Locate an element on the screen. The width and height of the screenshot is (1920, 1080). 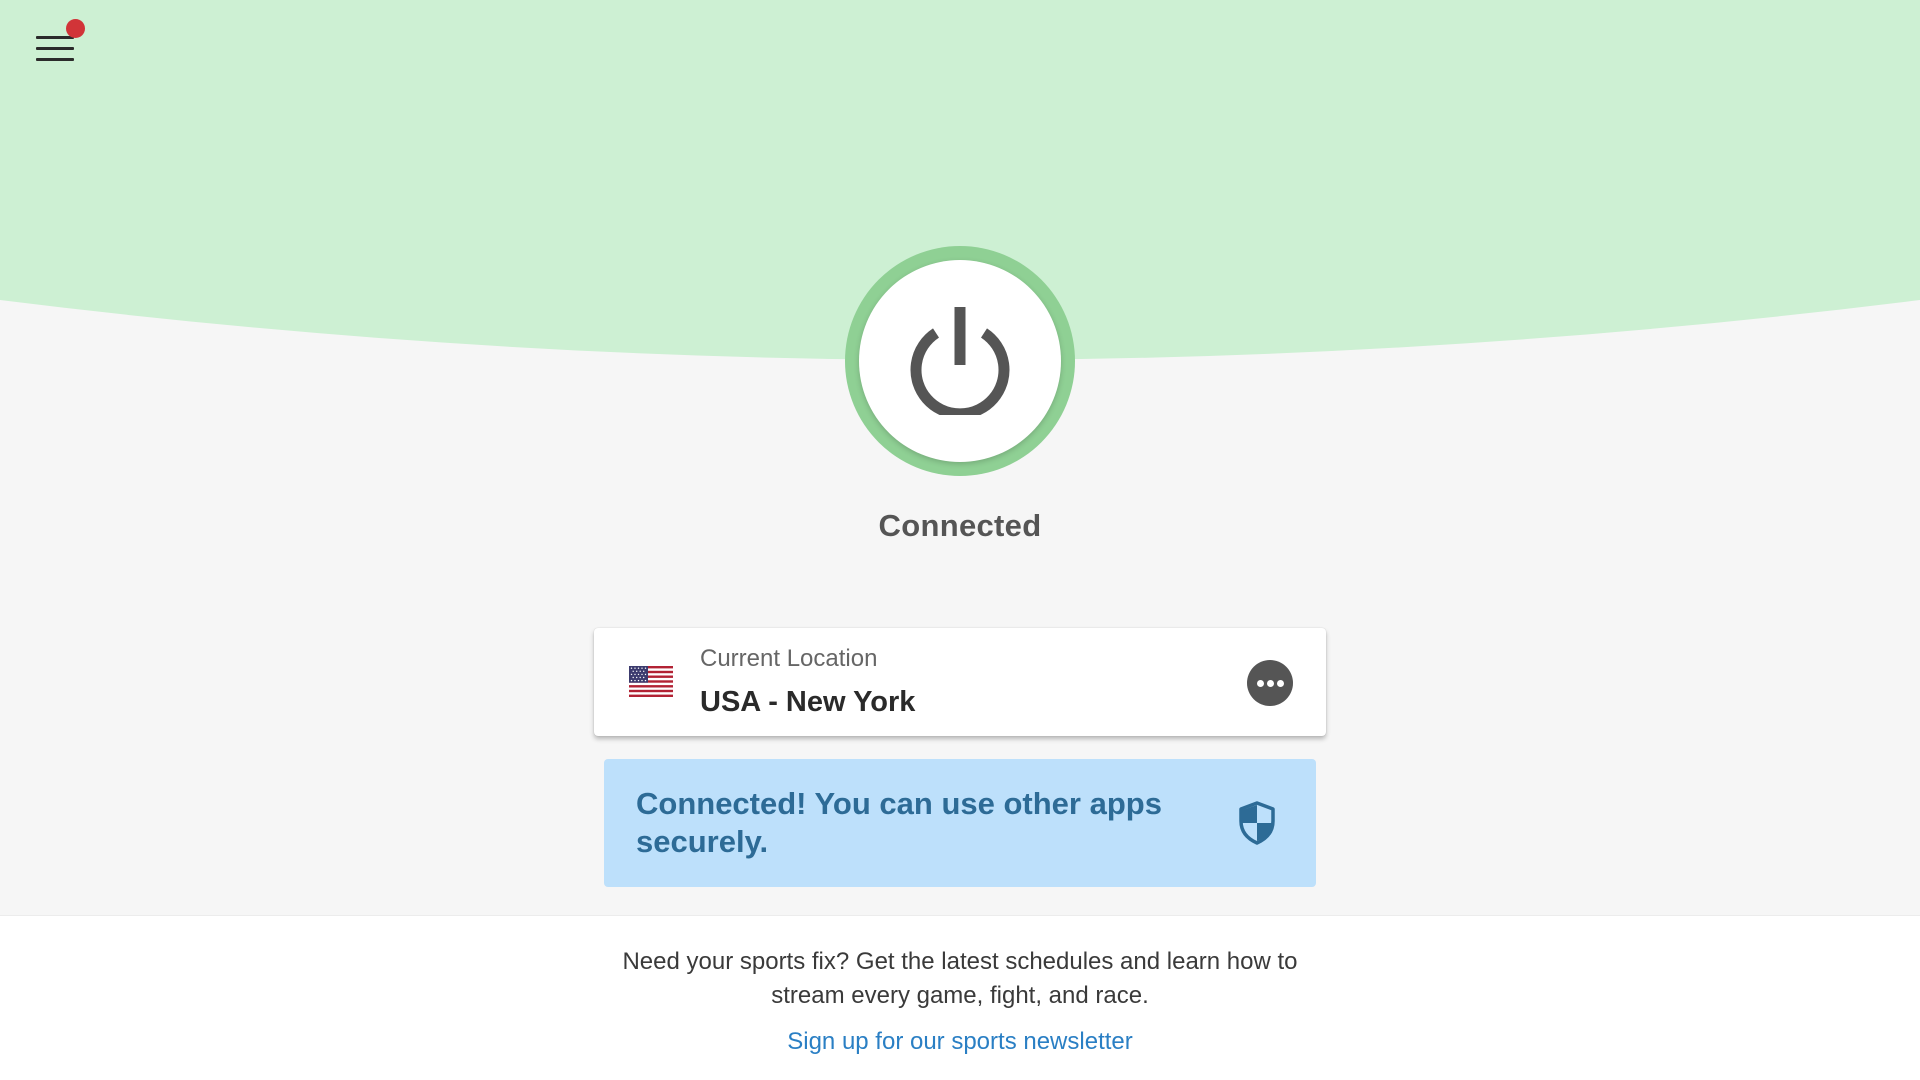
power-button-face is located at coordinates (960, 361).